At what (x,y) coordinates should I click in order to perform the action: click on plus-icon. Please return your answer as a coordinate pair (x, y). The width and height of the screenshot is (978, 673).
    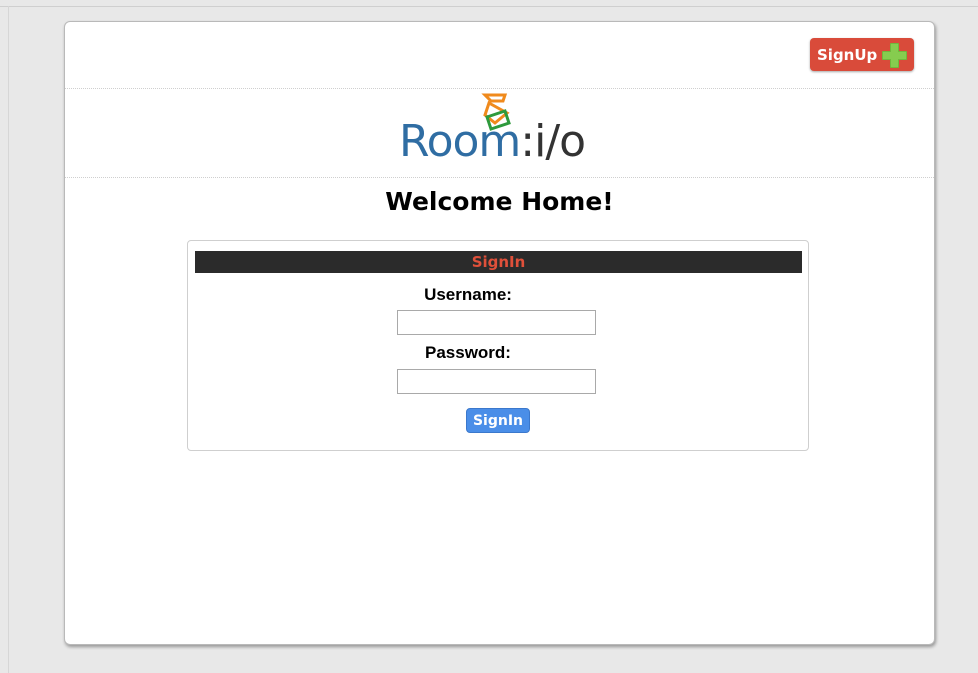
    Looking at the image, I should click on (894, 55).